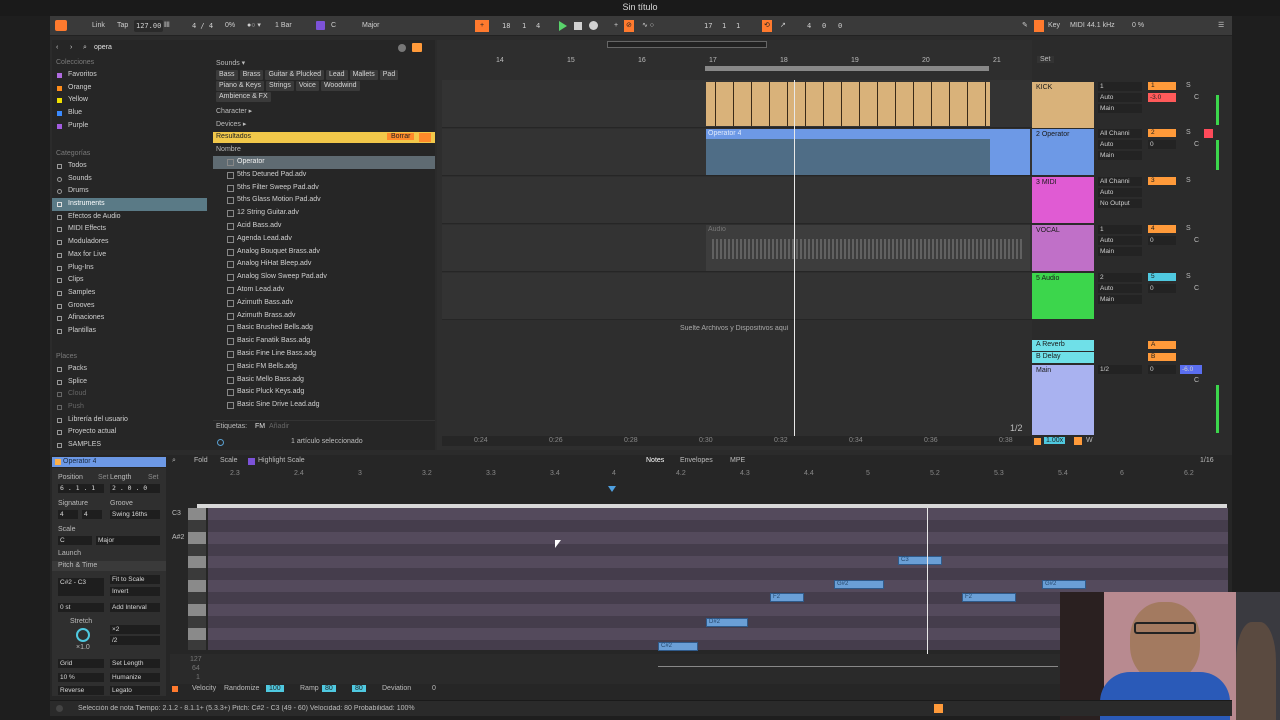  I want to click on scale-button: Scale, so click(229, 460).